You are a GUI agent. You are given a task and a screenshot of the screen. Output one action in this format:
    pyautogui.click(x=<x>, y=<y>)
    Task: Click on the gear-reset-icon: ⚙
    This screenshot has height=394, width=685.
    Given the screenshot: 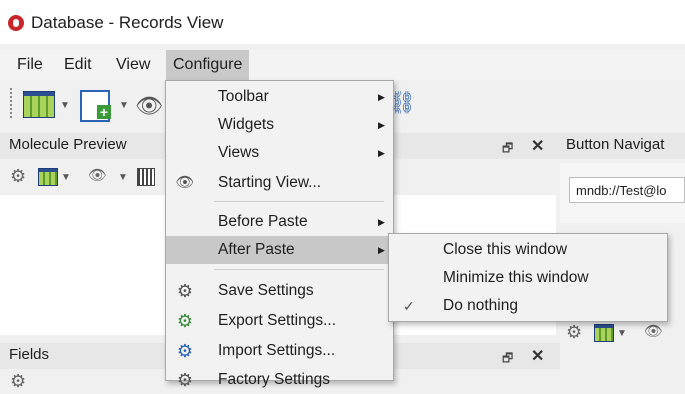 What is the action you would take?
    pyautogui.click(x=185, y=380)
    